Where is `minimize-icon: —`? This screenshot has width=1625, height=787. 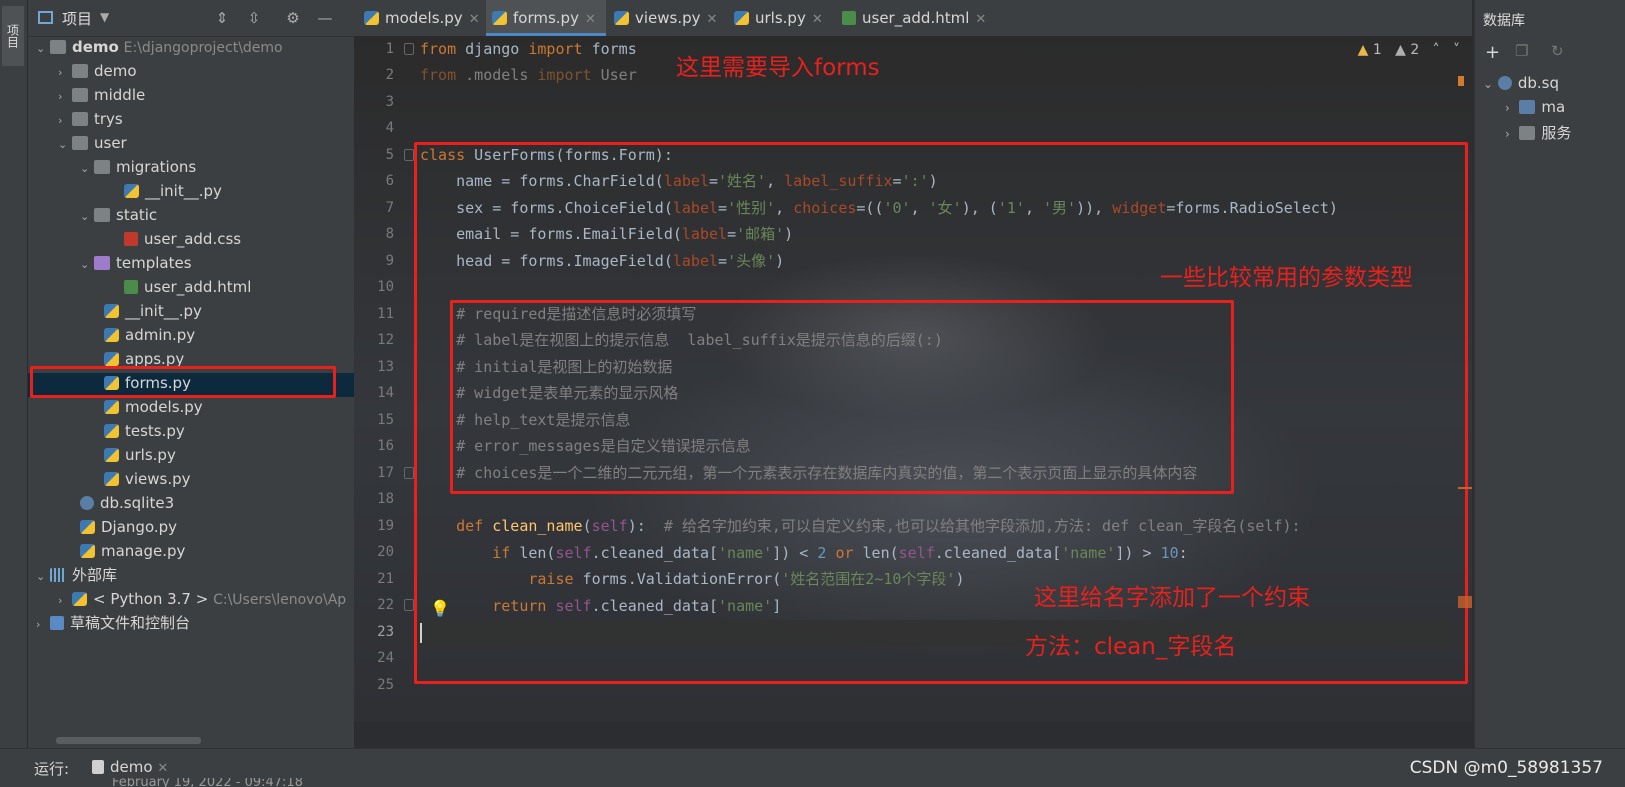
minimize-icon: — is located at coordinates (325, 18).